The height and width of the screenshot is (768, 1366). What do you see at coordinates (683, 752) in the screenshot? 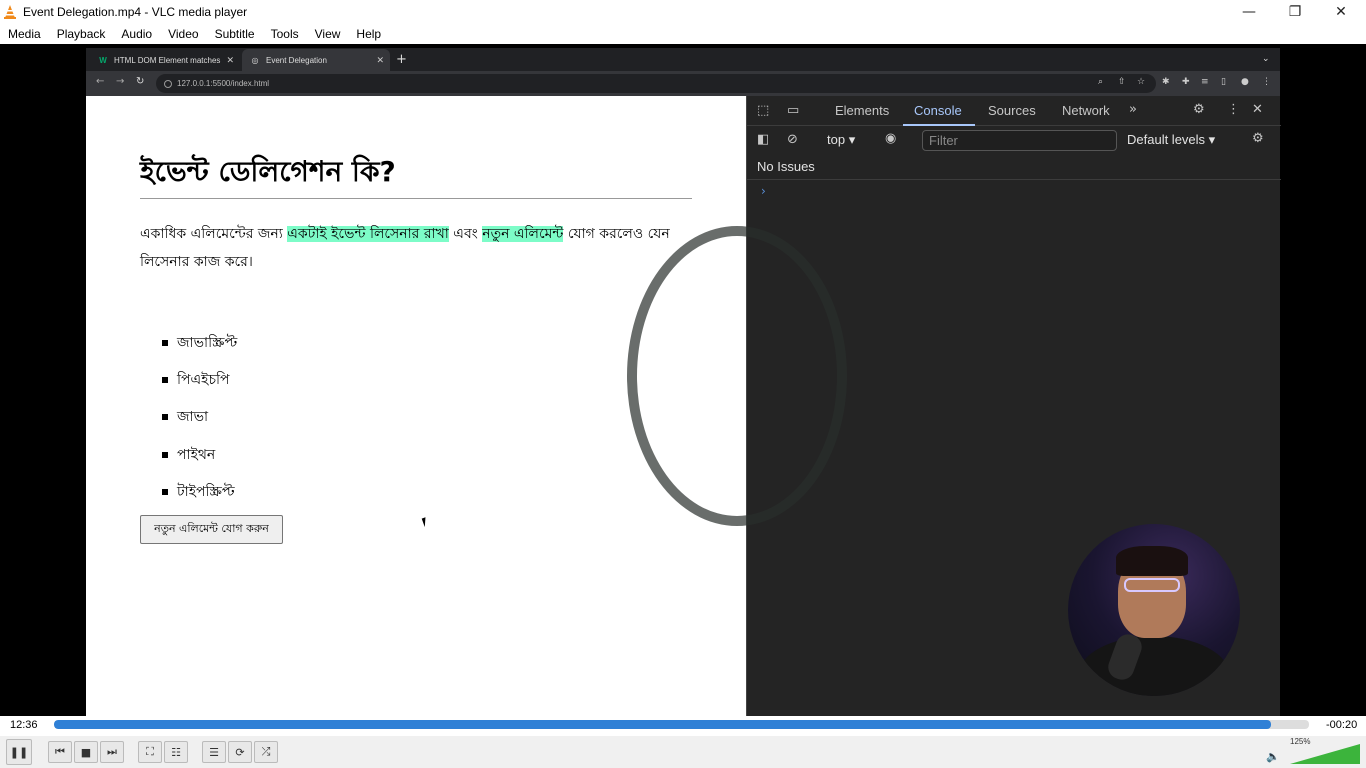
I see `playback-controls: ❚❚ ⏮ ■ ⏭ ⛶ ☷ ☰ ⟳ ⤮ 🔈 125%` at bounding box center [683, 752].